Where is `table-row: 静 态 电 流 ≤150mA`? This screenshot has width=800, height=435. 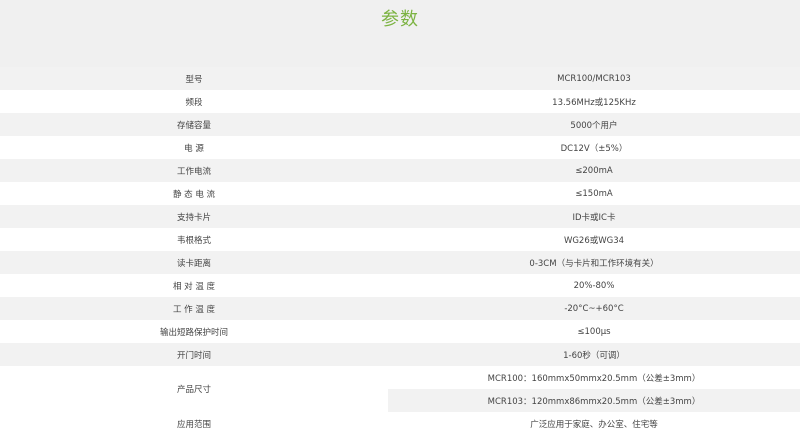
table-row: 静 态 电 流 ≤150mA is located at coordinates (400, 193).